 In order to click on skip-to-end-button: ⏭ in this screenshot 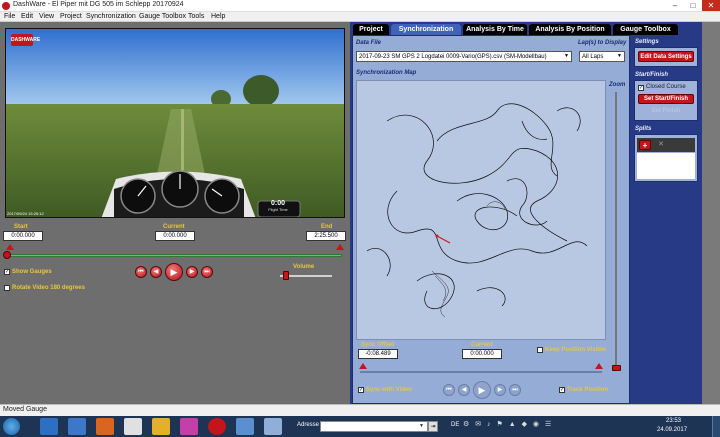, I will do `click(207, 272)`.